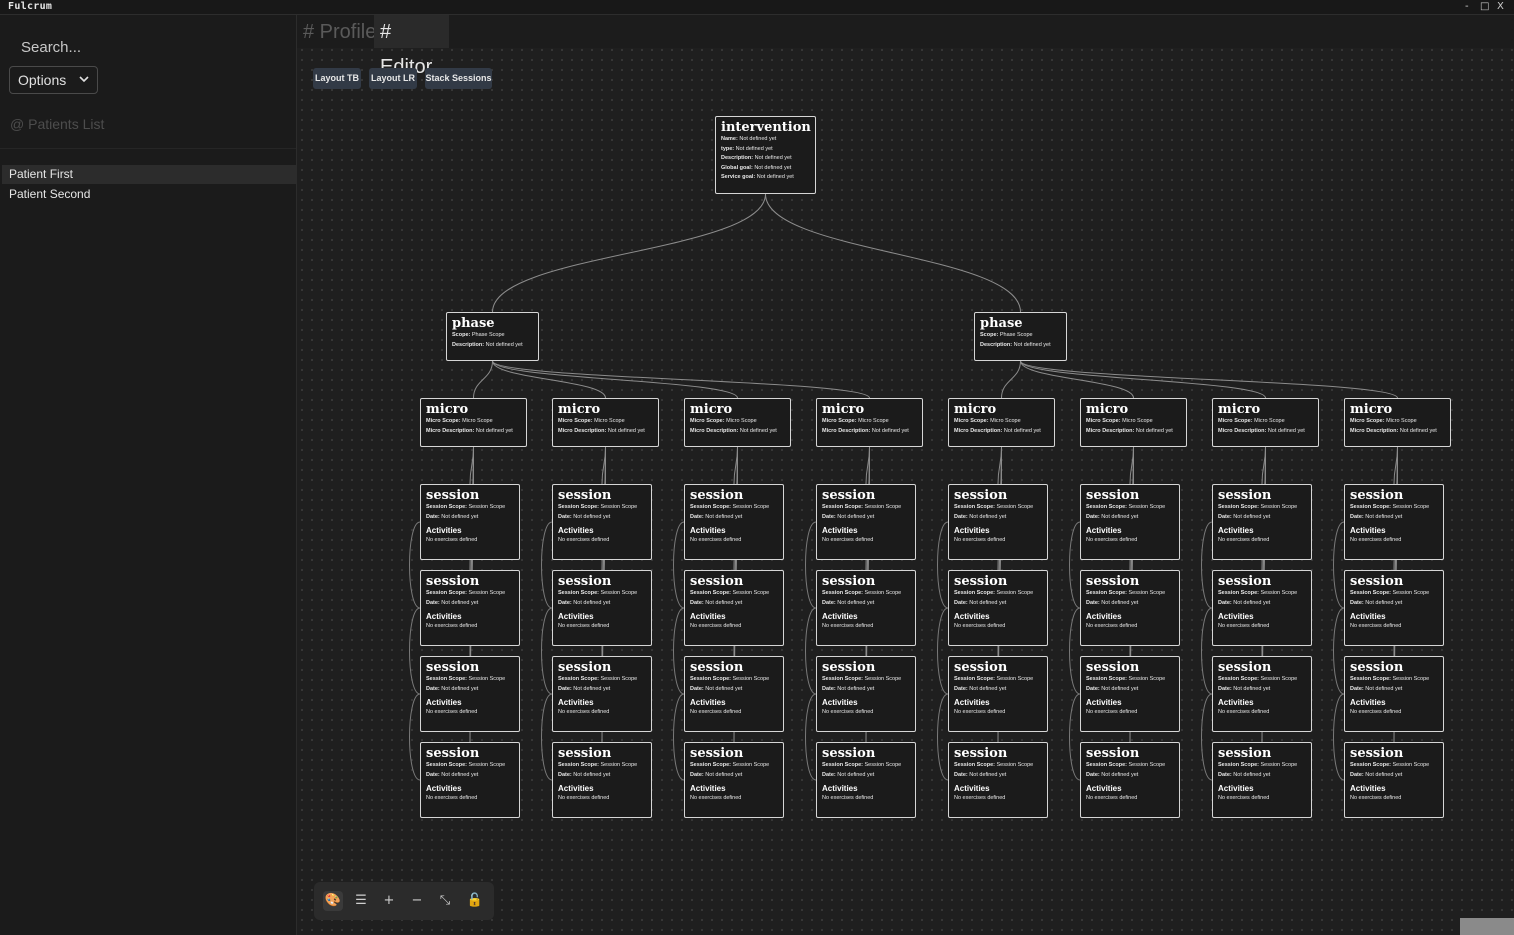 This screenshot has height=935, width=1514. I want to click on micro-field-key: Micro Scope:, so click(839, 421).